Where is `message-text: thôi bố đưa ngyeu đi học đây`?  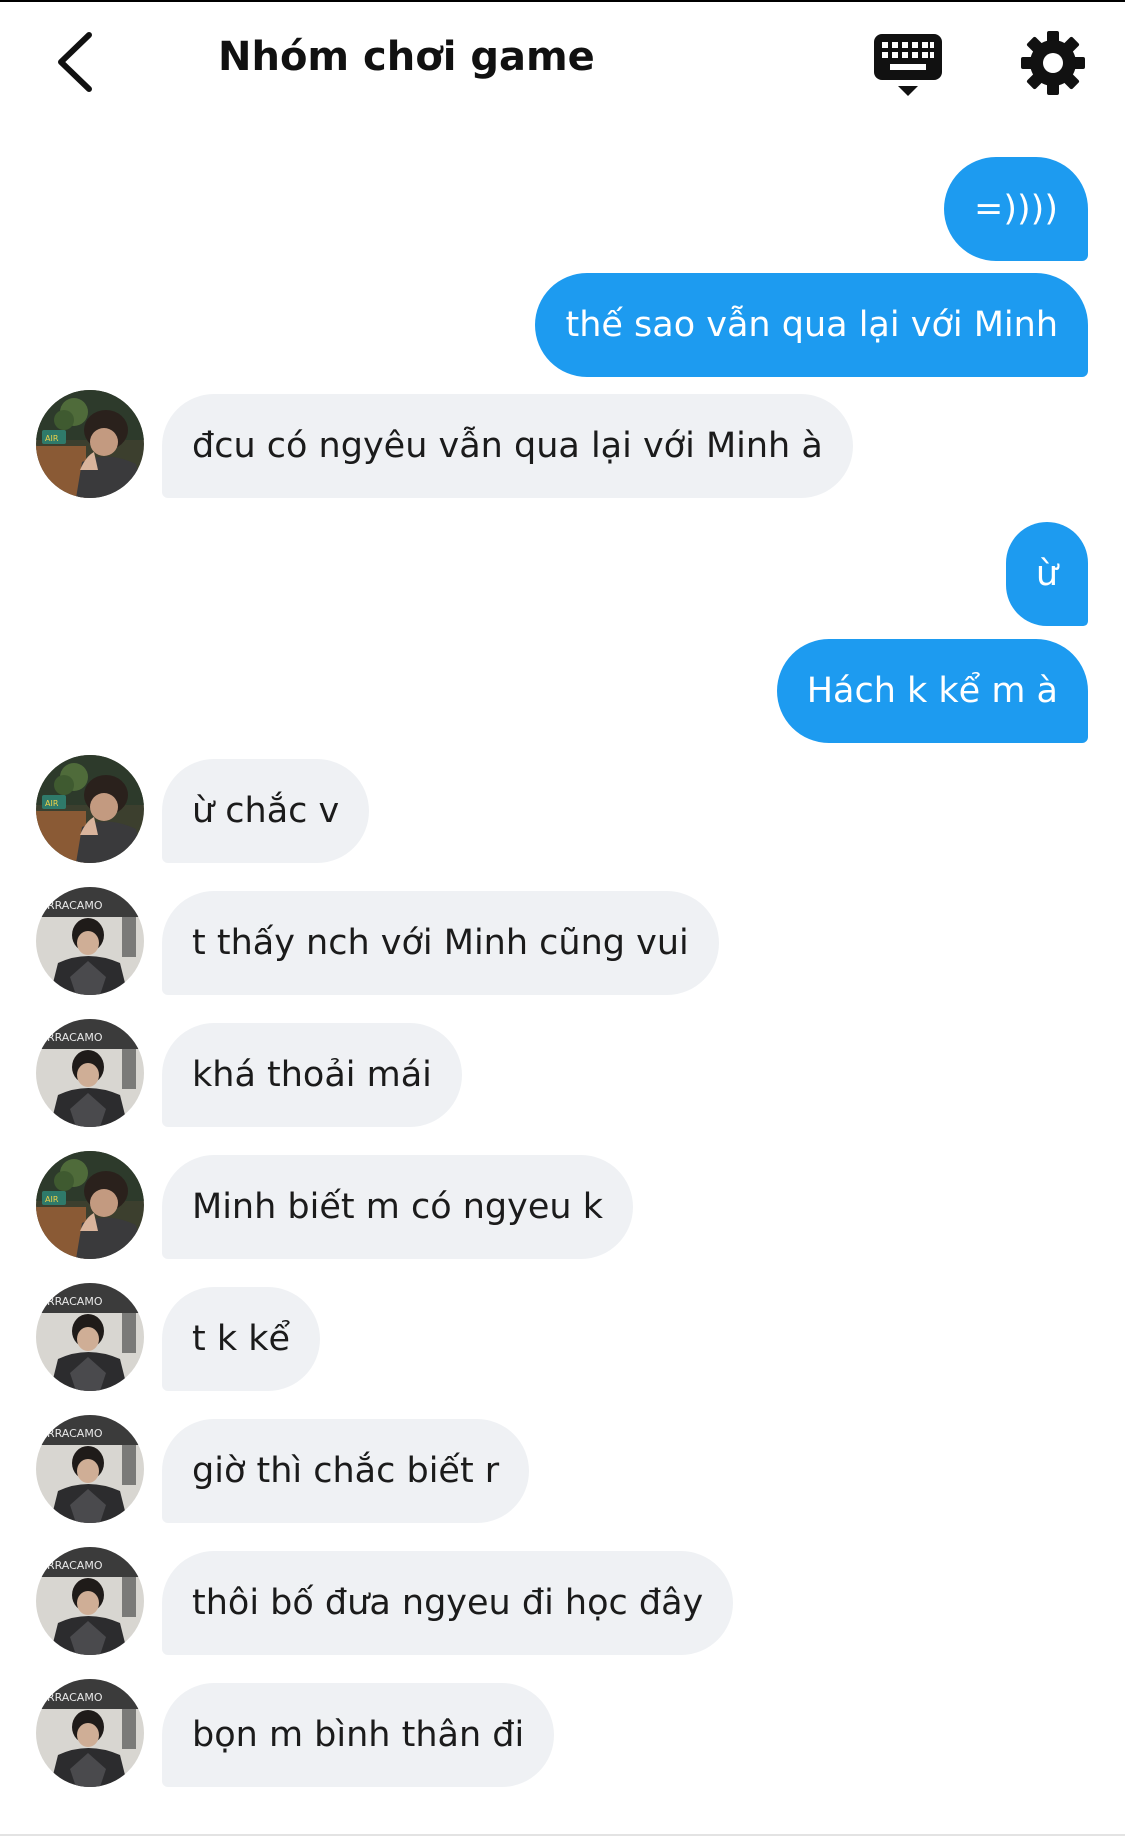 message-text: thôi bố đưa ngyeu đi học đây is located at coordinates (448, 1603).